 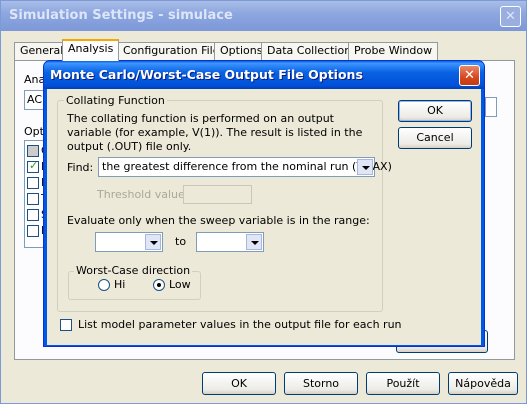 What do you see at coordinates (129, 242) in the screenshot?
I see `range-from-select` at bounding box center [129, 242].